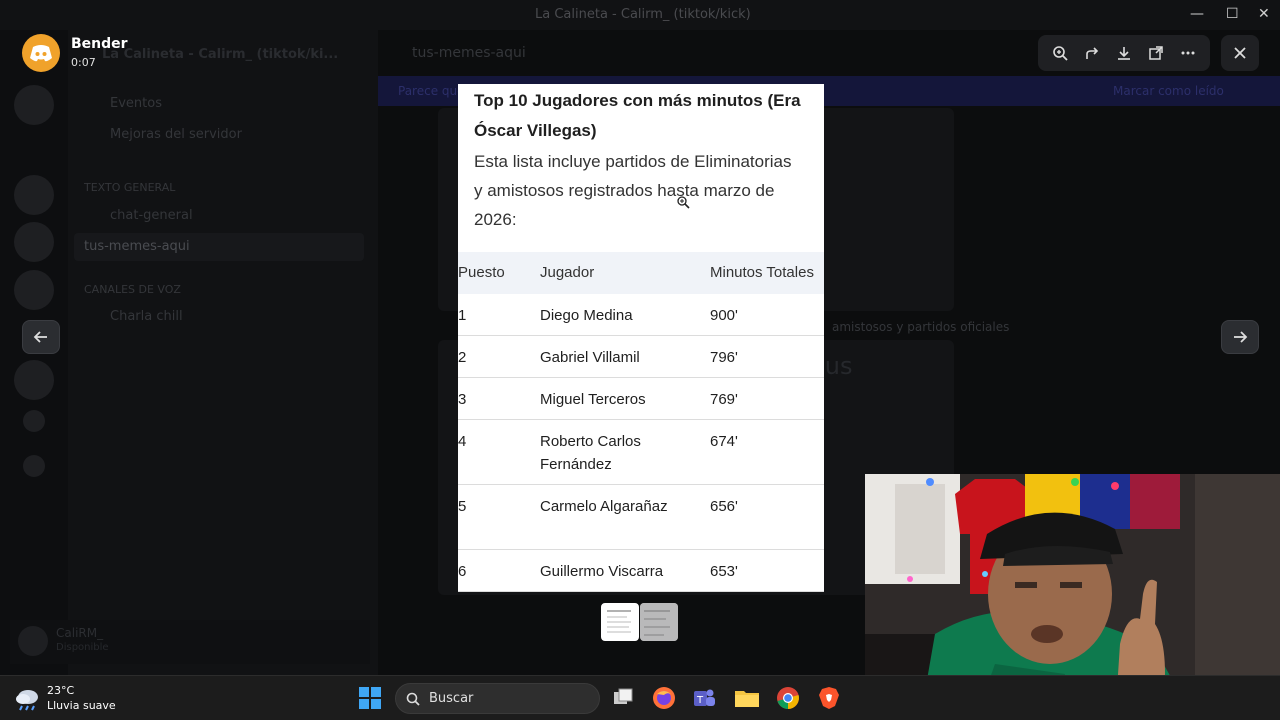 Image resolution: width=1280 pixels, height=720 pixels. What do you see at coordinates (1232, 14) in the screenshot?
I see `maximize-icon: ☐` at bounding box center [1232, 14].